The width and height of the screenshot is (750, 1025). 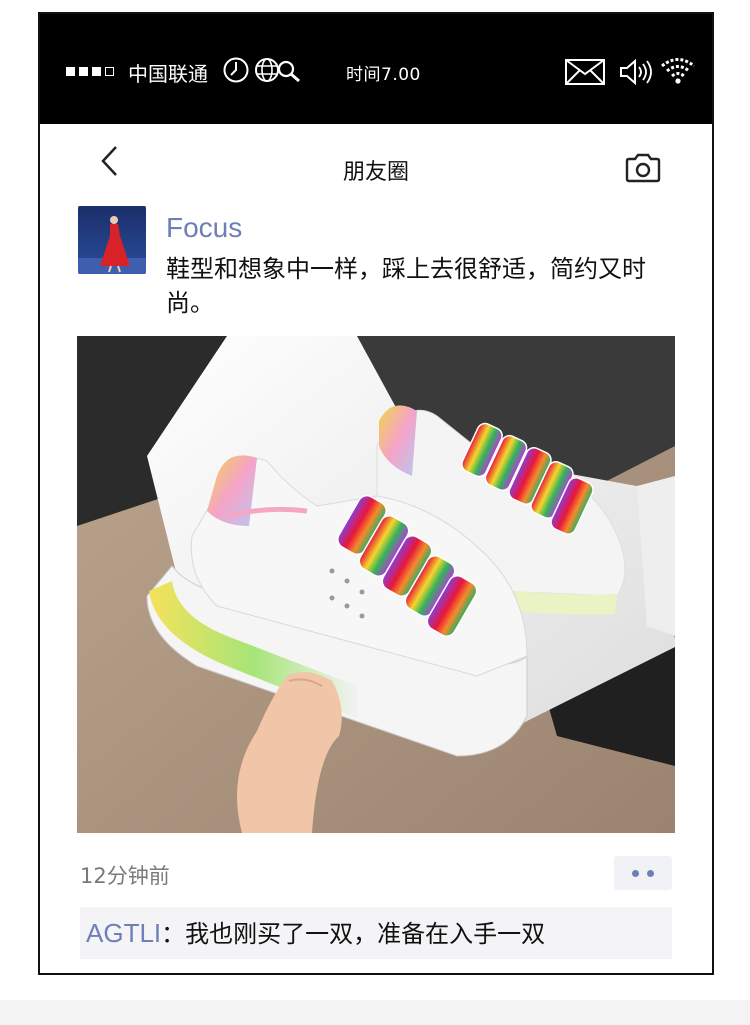 What do you see at coordinates (365, 934) in the screenshot?
I see `comment-text: 我也刚买了一双，准备在入手一双` at bounding box center [365, 934].